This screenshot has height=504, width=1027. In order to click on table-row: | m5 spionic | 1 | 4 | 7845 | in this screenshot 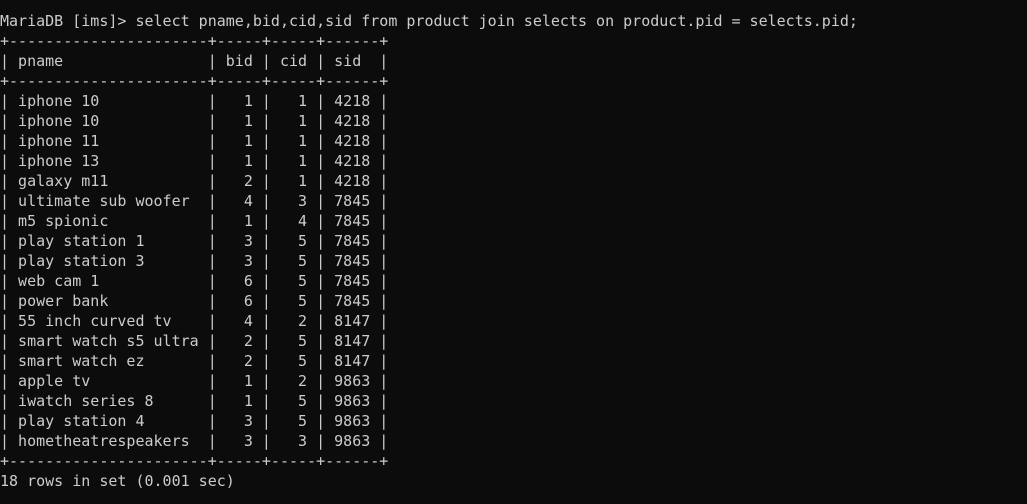, I will do `click(194, 221)`.